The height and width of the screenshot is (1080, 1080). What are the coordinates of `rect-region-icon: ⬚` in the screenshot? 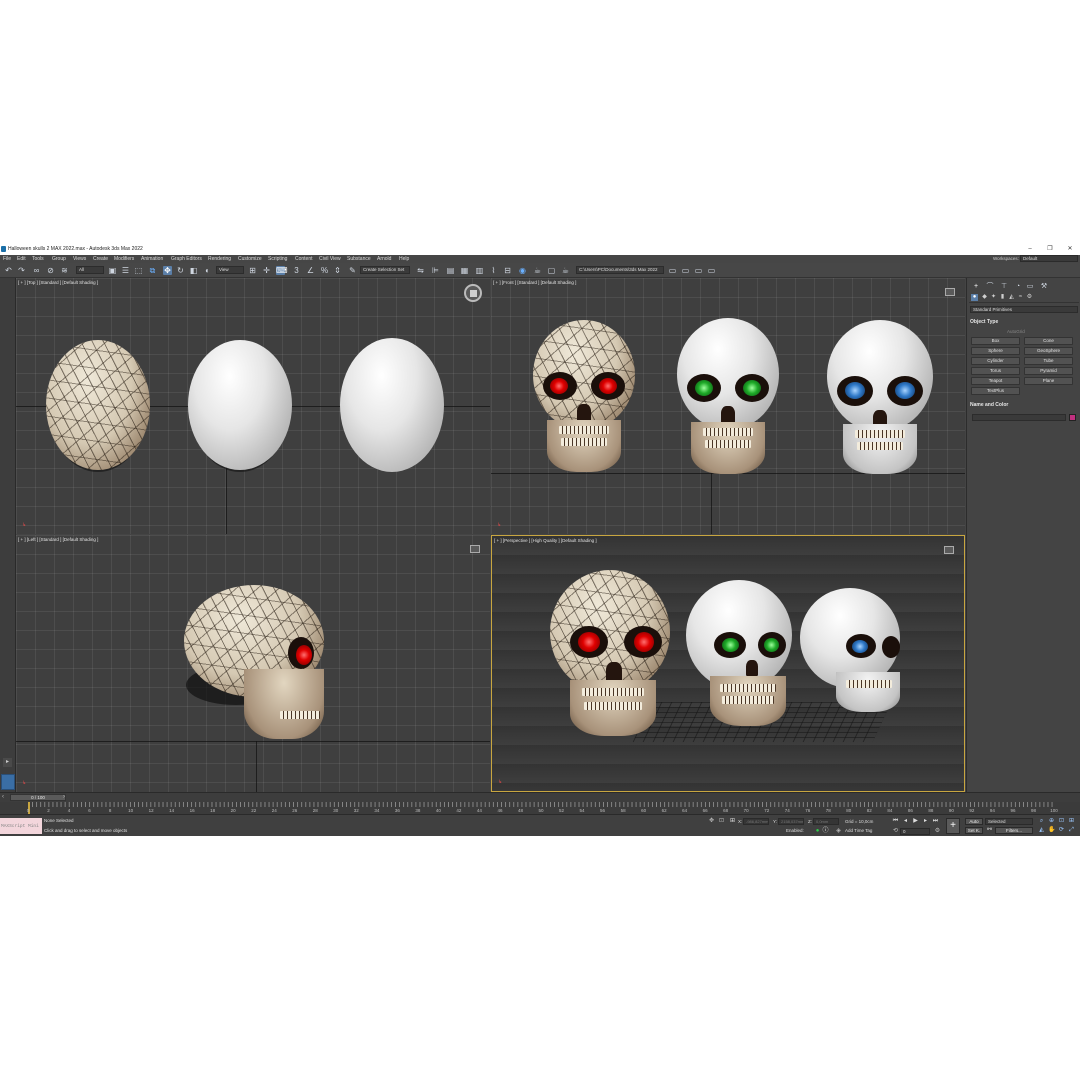 It's located at (138, 270).